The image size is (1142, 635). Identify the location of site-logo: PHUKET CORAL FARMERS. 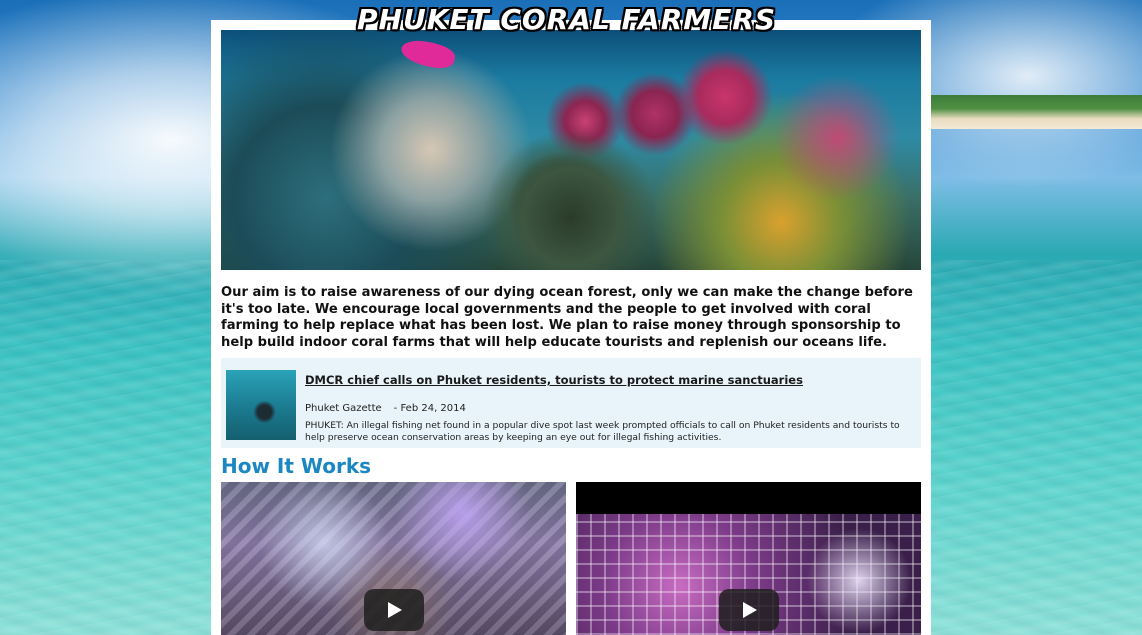
(566, 22).